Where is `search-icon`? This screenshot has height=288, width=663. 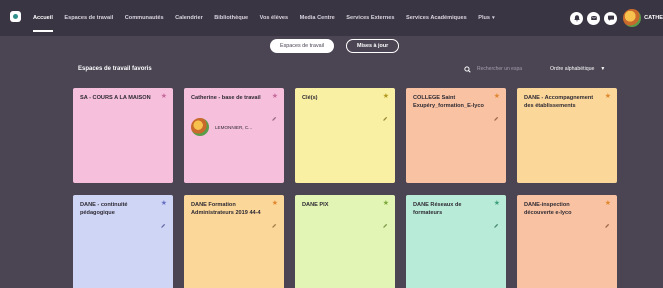 search-icon is located at coordinates (467, 69).